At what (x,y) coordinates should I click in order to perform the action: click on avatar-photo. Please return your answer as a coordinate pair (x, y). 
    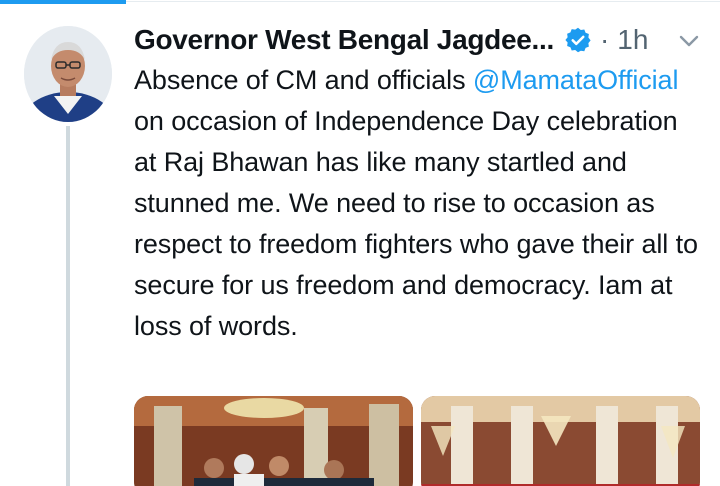
    Looking at the image, I should click on (68, 74).